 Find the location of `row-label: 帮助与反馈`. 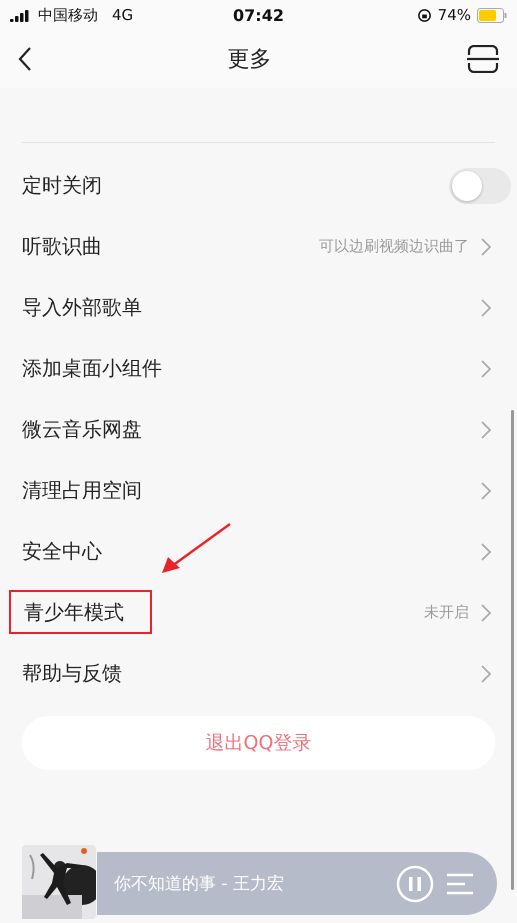

row-label: 帮助与反馈 is located at coordinates (251, 673).